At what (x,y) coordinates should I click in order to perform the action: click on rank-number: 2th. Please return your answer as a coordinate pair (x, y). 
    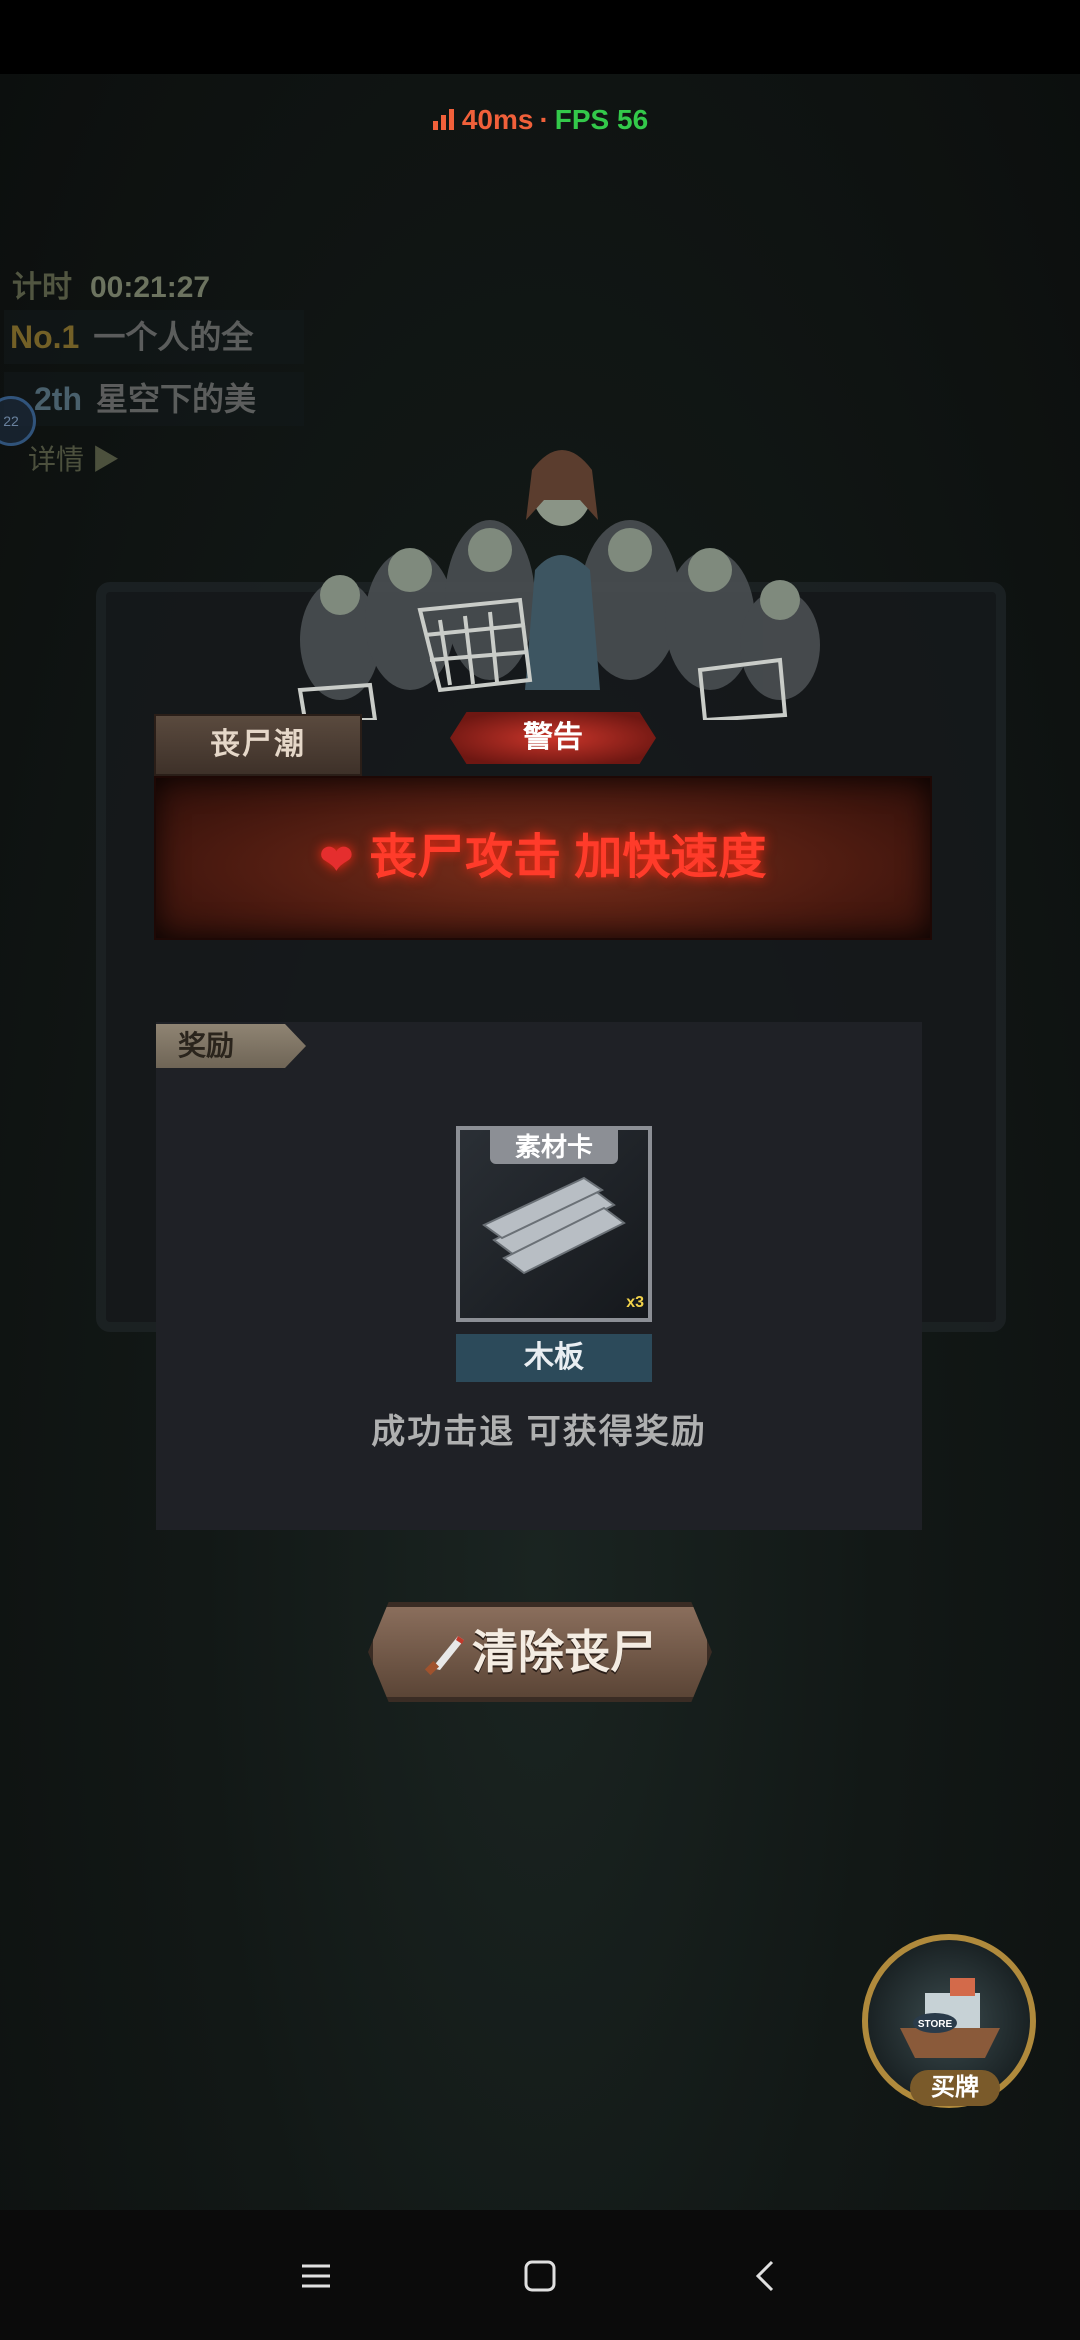
    Looking at the image, I should click on (58, 399).